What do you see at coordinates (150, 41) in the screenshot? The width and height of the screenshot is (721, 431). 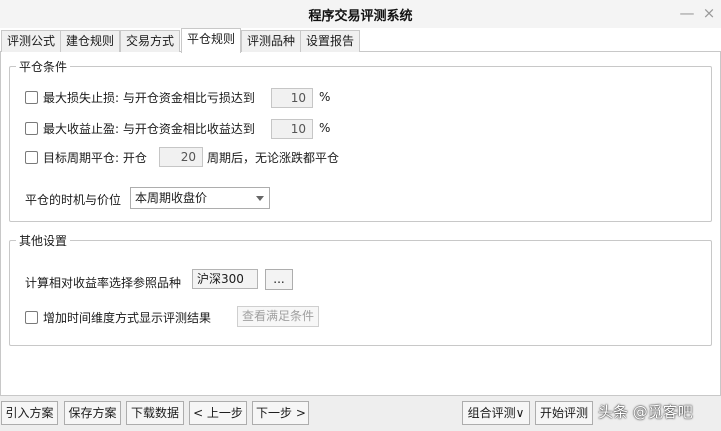 I see `tab-trading-method: 交易方式` at bounding box center [150, 41].